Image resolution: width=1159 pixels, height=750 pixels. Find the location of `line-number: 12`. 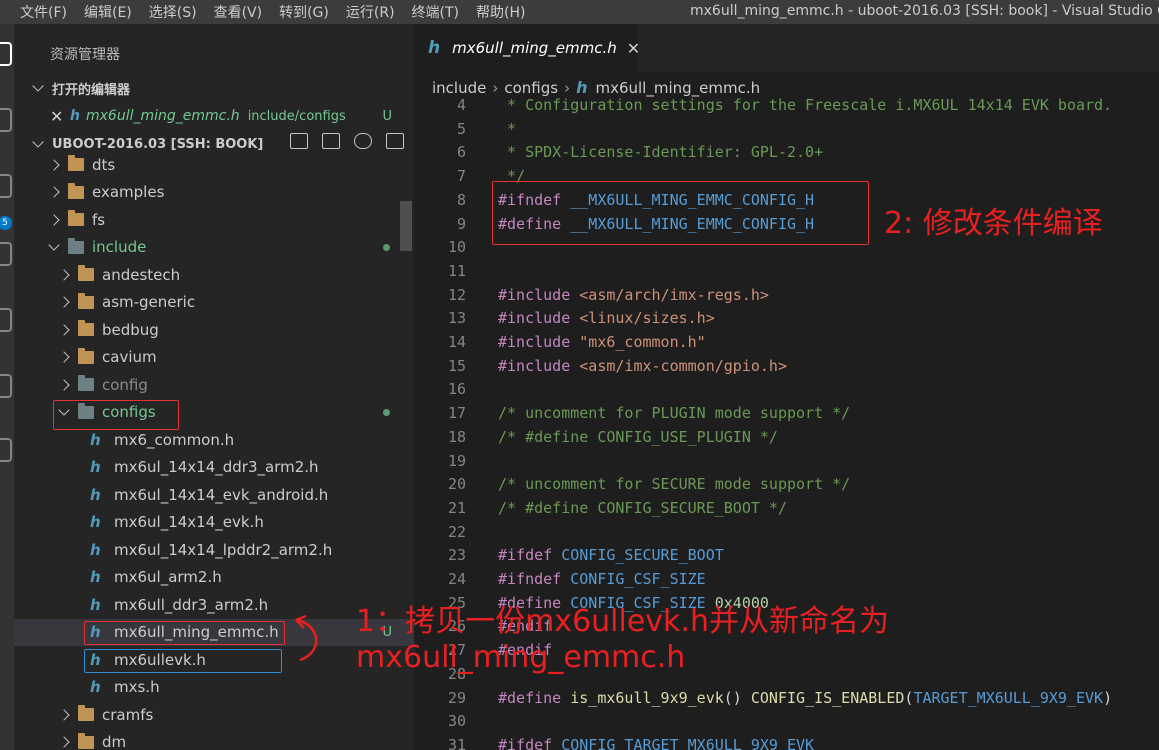

line-number: 12 is located at coordinates (456, 294).